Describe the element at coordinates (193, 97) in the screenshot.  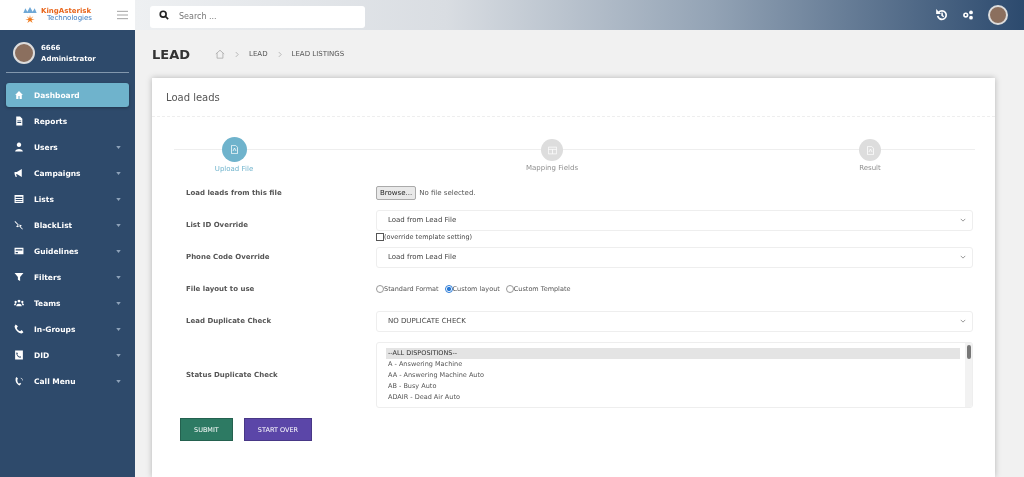
I see `card-title: Load leads` at that location.